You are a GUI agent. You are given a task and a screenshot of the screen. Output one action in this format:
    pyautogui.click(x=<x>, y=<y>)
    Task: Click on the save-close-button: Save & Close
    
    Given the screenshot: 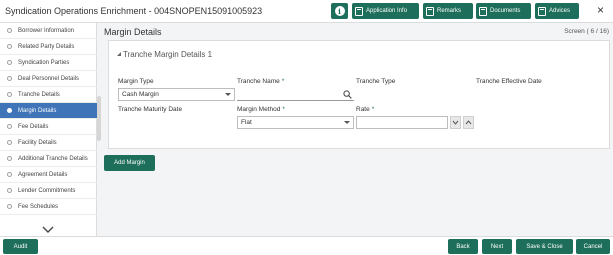 What is the action you would take?
    pyautogui.click(x=544, y=246)
    